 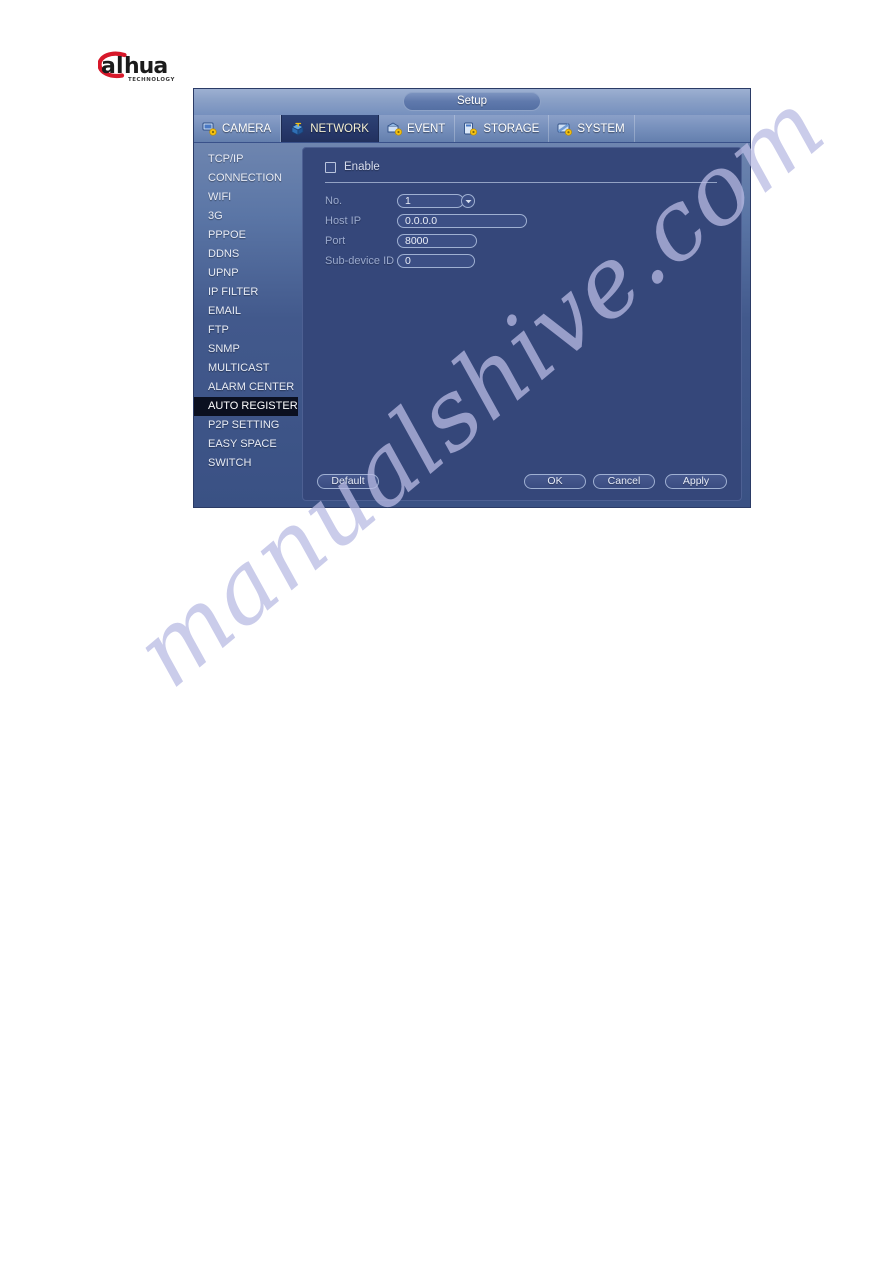 What do you see at coordinates (565, 129) in the screenshot?
I see `system-gear-icon` at bounding box center [565, 129].